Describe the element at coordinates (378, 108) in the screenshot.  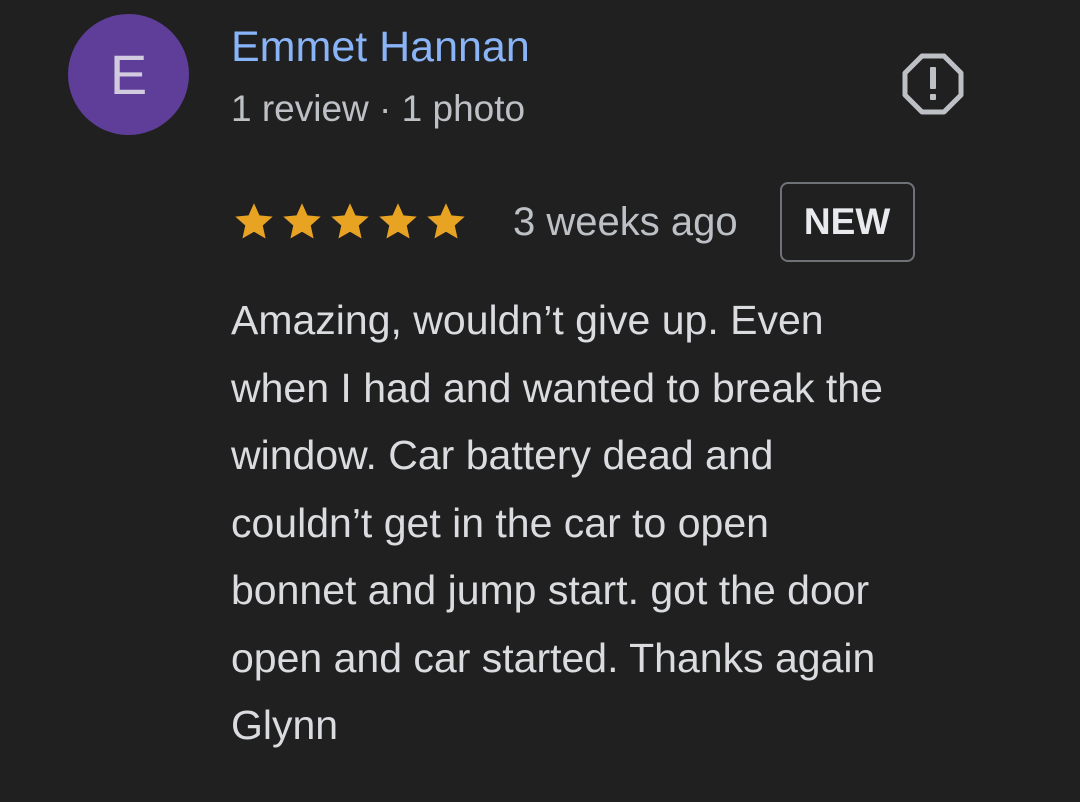
I see `reviewer-meta: 1 review · 1 photo` at that location.